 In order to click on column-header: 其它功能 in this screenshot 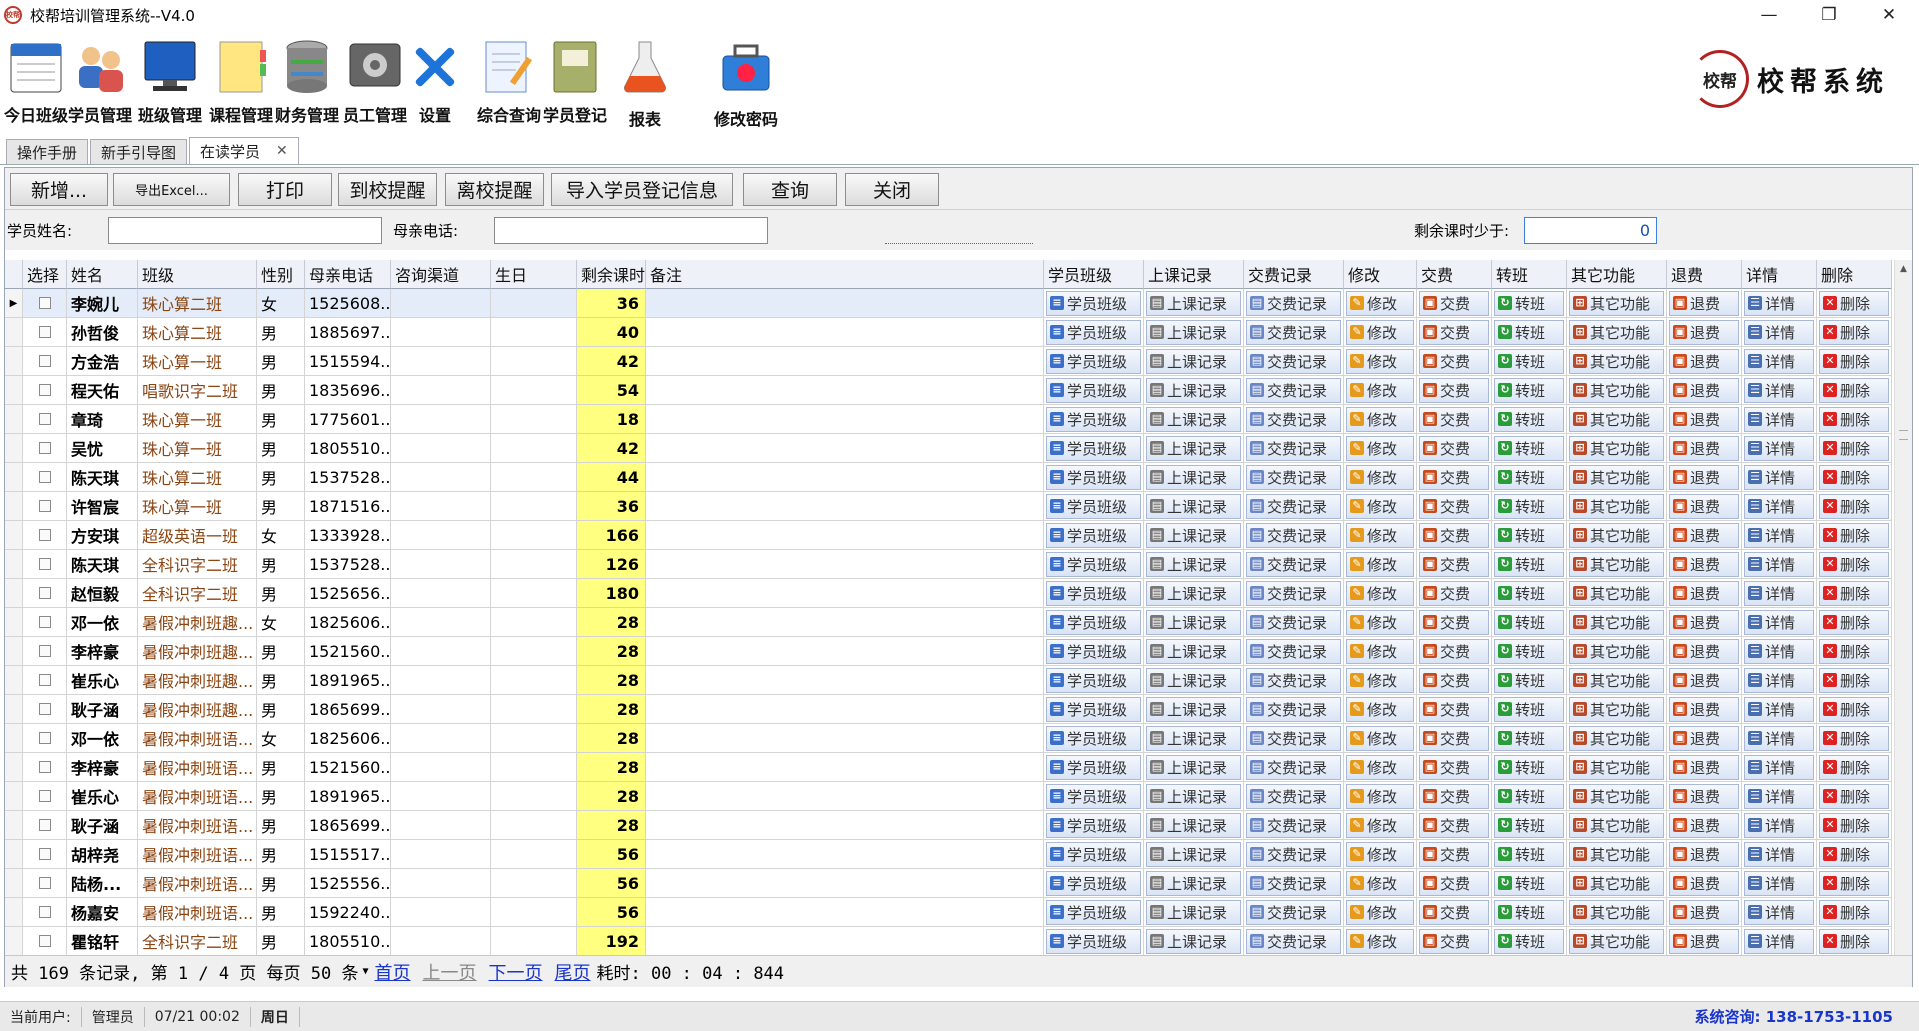, I will do `click(1617, 274)`.